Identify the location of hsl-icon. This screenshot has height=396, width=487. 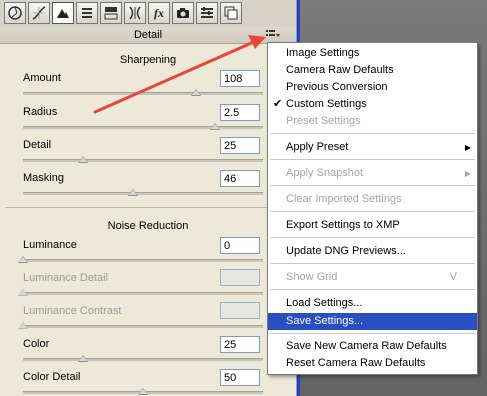
(87, 13).